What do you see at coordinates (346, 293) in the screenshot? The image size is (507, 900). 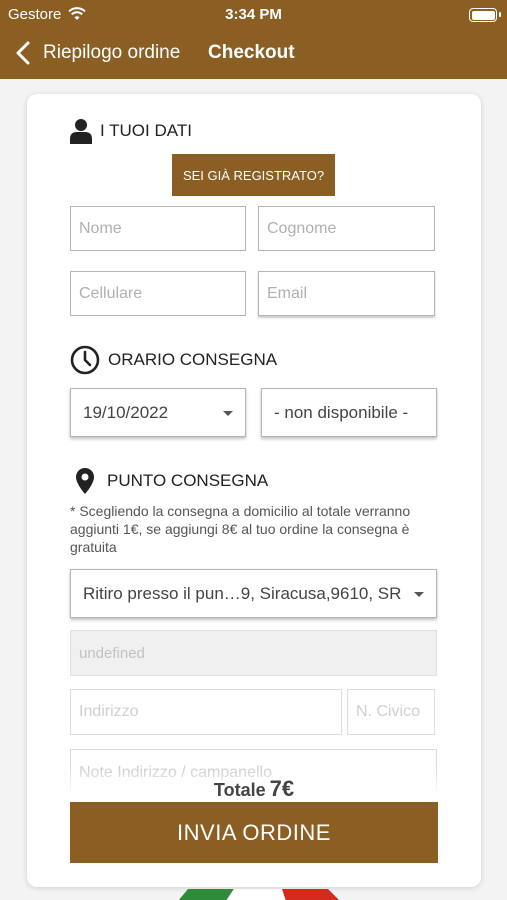 I see `email-field: Email` at bounding box center [346, 293].